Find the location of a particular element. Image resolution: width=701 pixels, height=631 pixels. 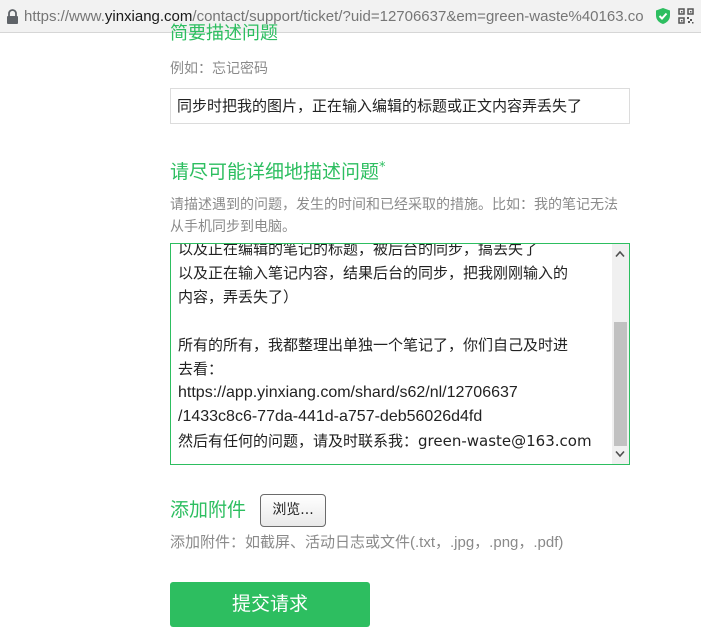

textarea-line: 然后有任何的问题，请及时联系我：green-waste@163.com is located at coordinates (385, 441).